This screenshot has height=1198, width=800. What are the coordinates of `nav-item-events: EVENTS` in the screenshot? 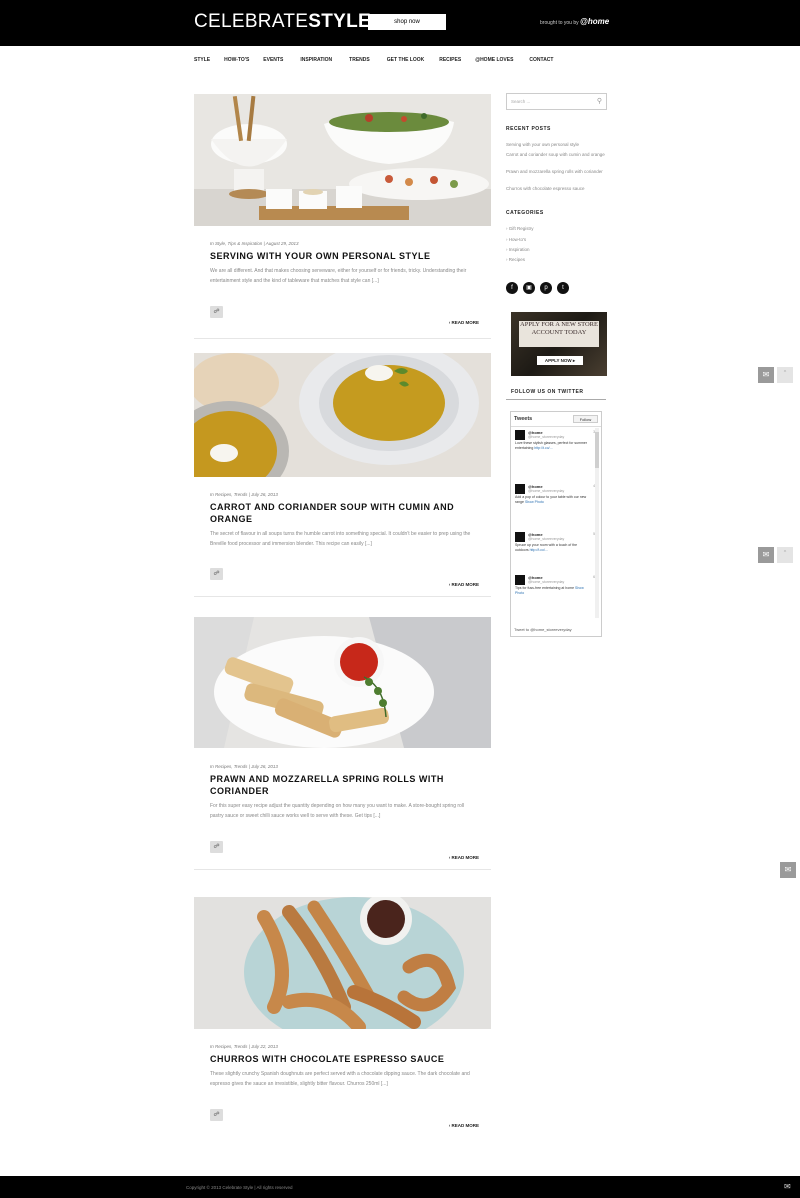 It's located at (273, 62).